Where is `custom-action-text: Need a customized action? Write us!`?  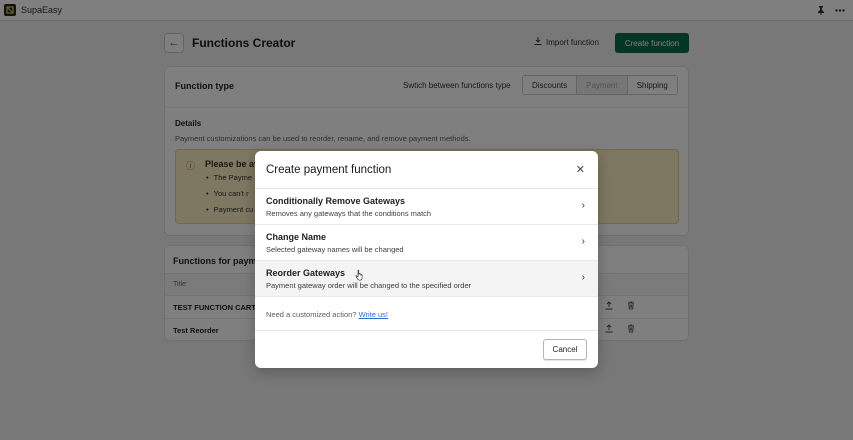 custom-action-text: Need a customized action? Write us! is located at coordinates (327, 314).